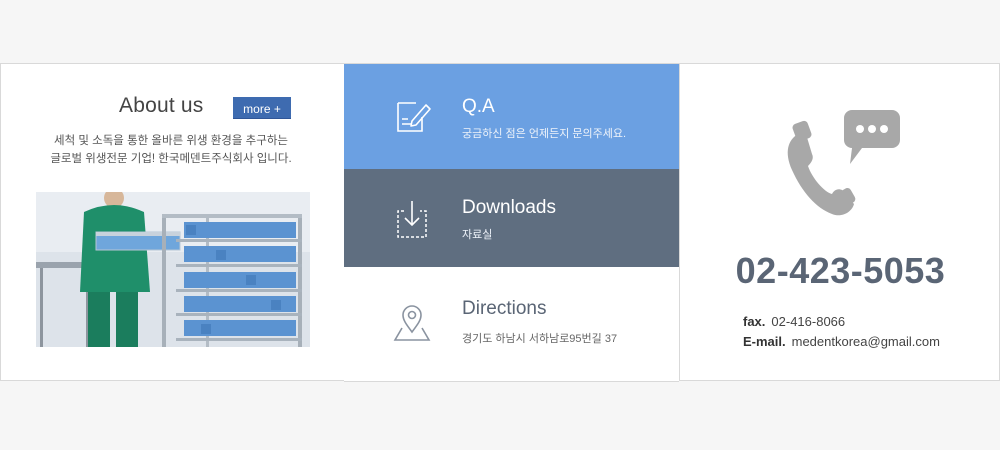 The width and height of the screenshot is (1000, 450). Describe the element at coordinates (866, 341) in the screenshot. I see `email-value: medentkorea@gmail.com` at that location.